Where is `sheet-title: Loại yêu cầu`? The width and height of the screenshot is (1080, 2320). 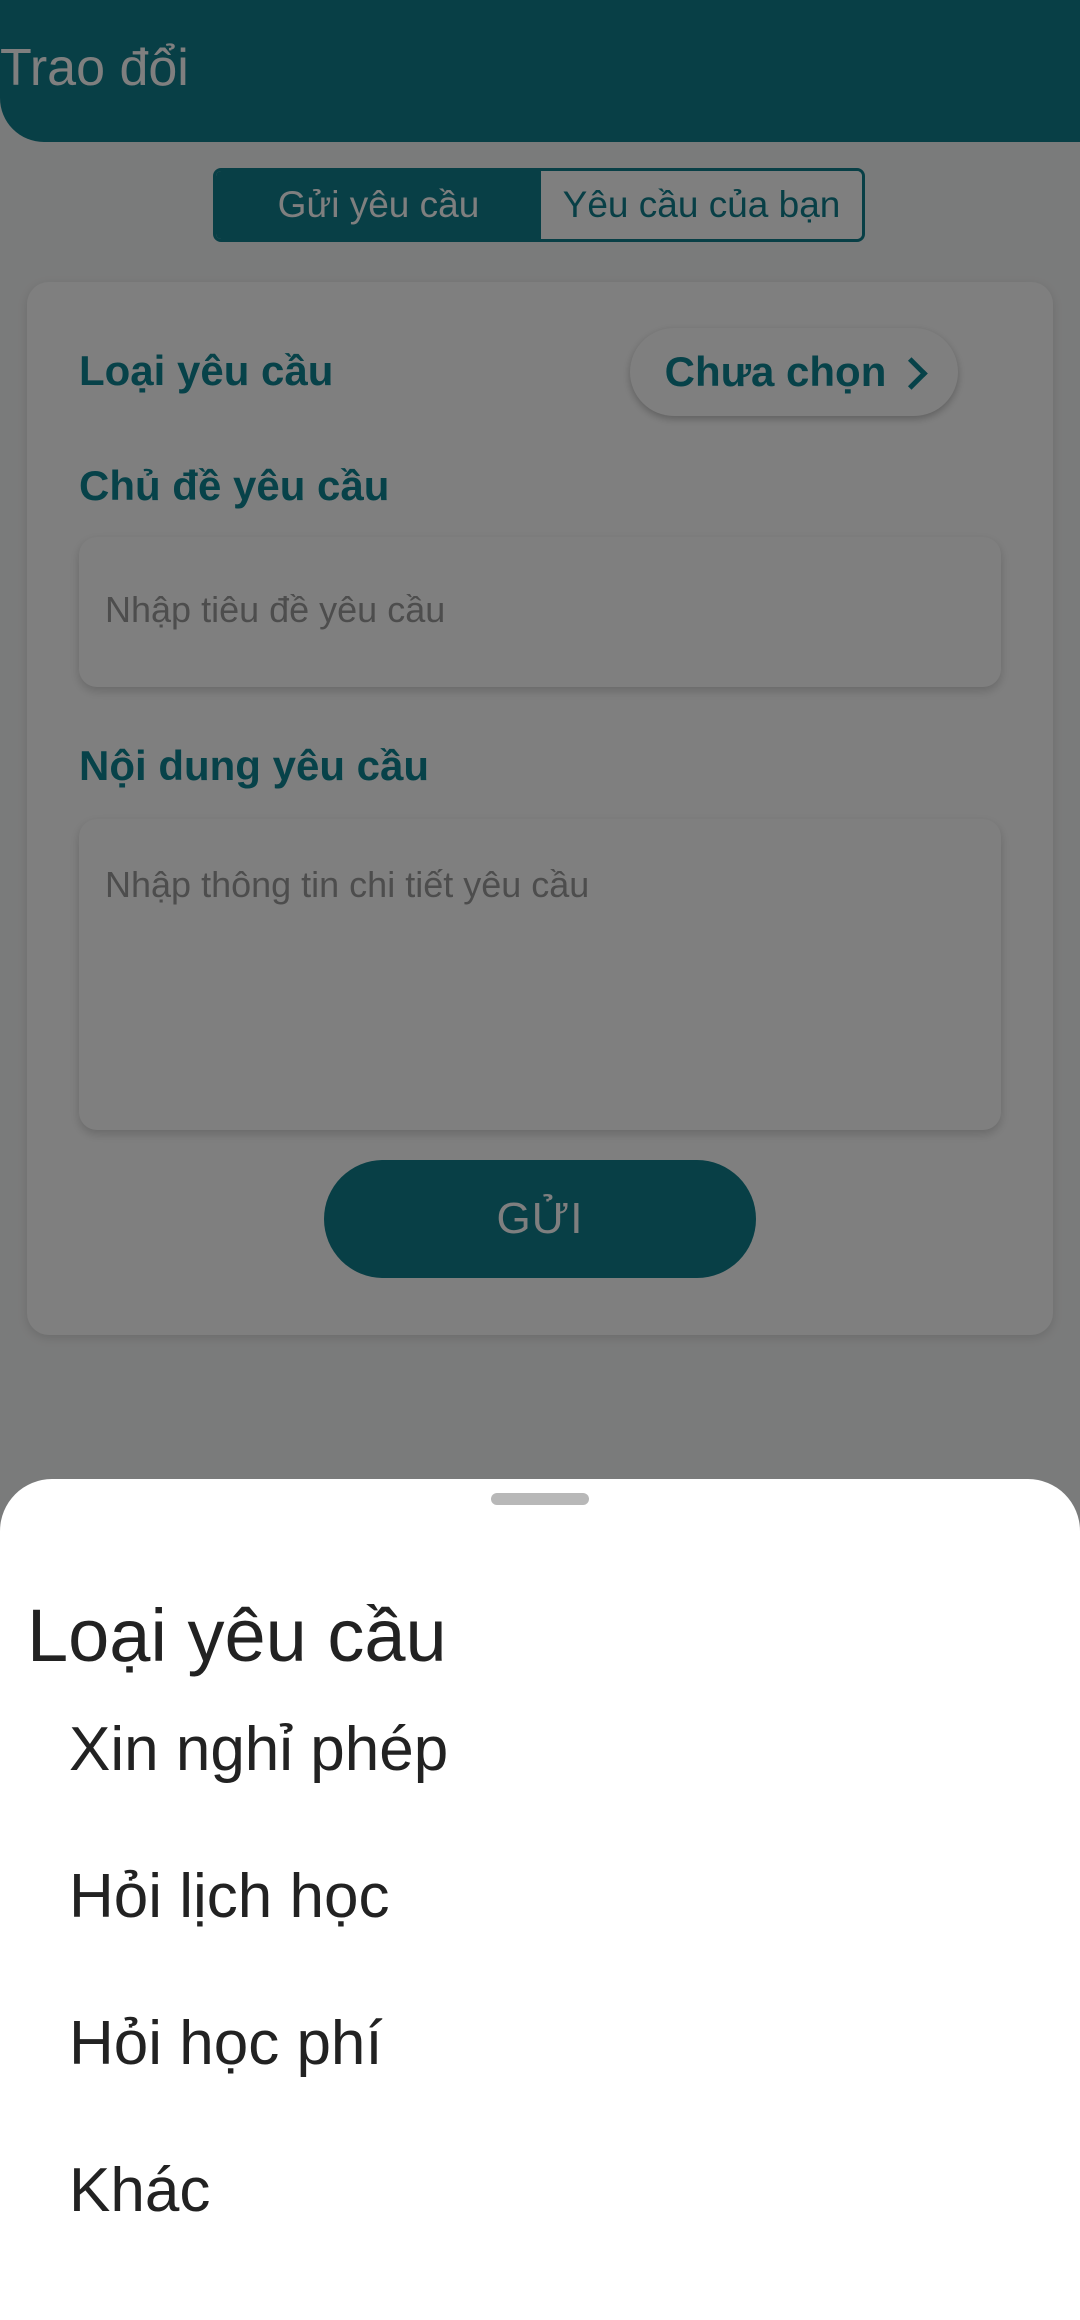
sheet-title: Loại yêu cầu is located at coordinates (237, 1635).